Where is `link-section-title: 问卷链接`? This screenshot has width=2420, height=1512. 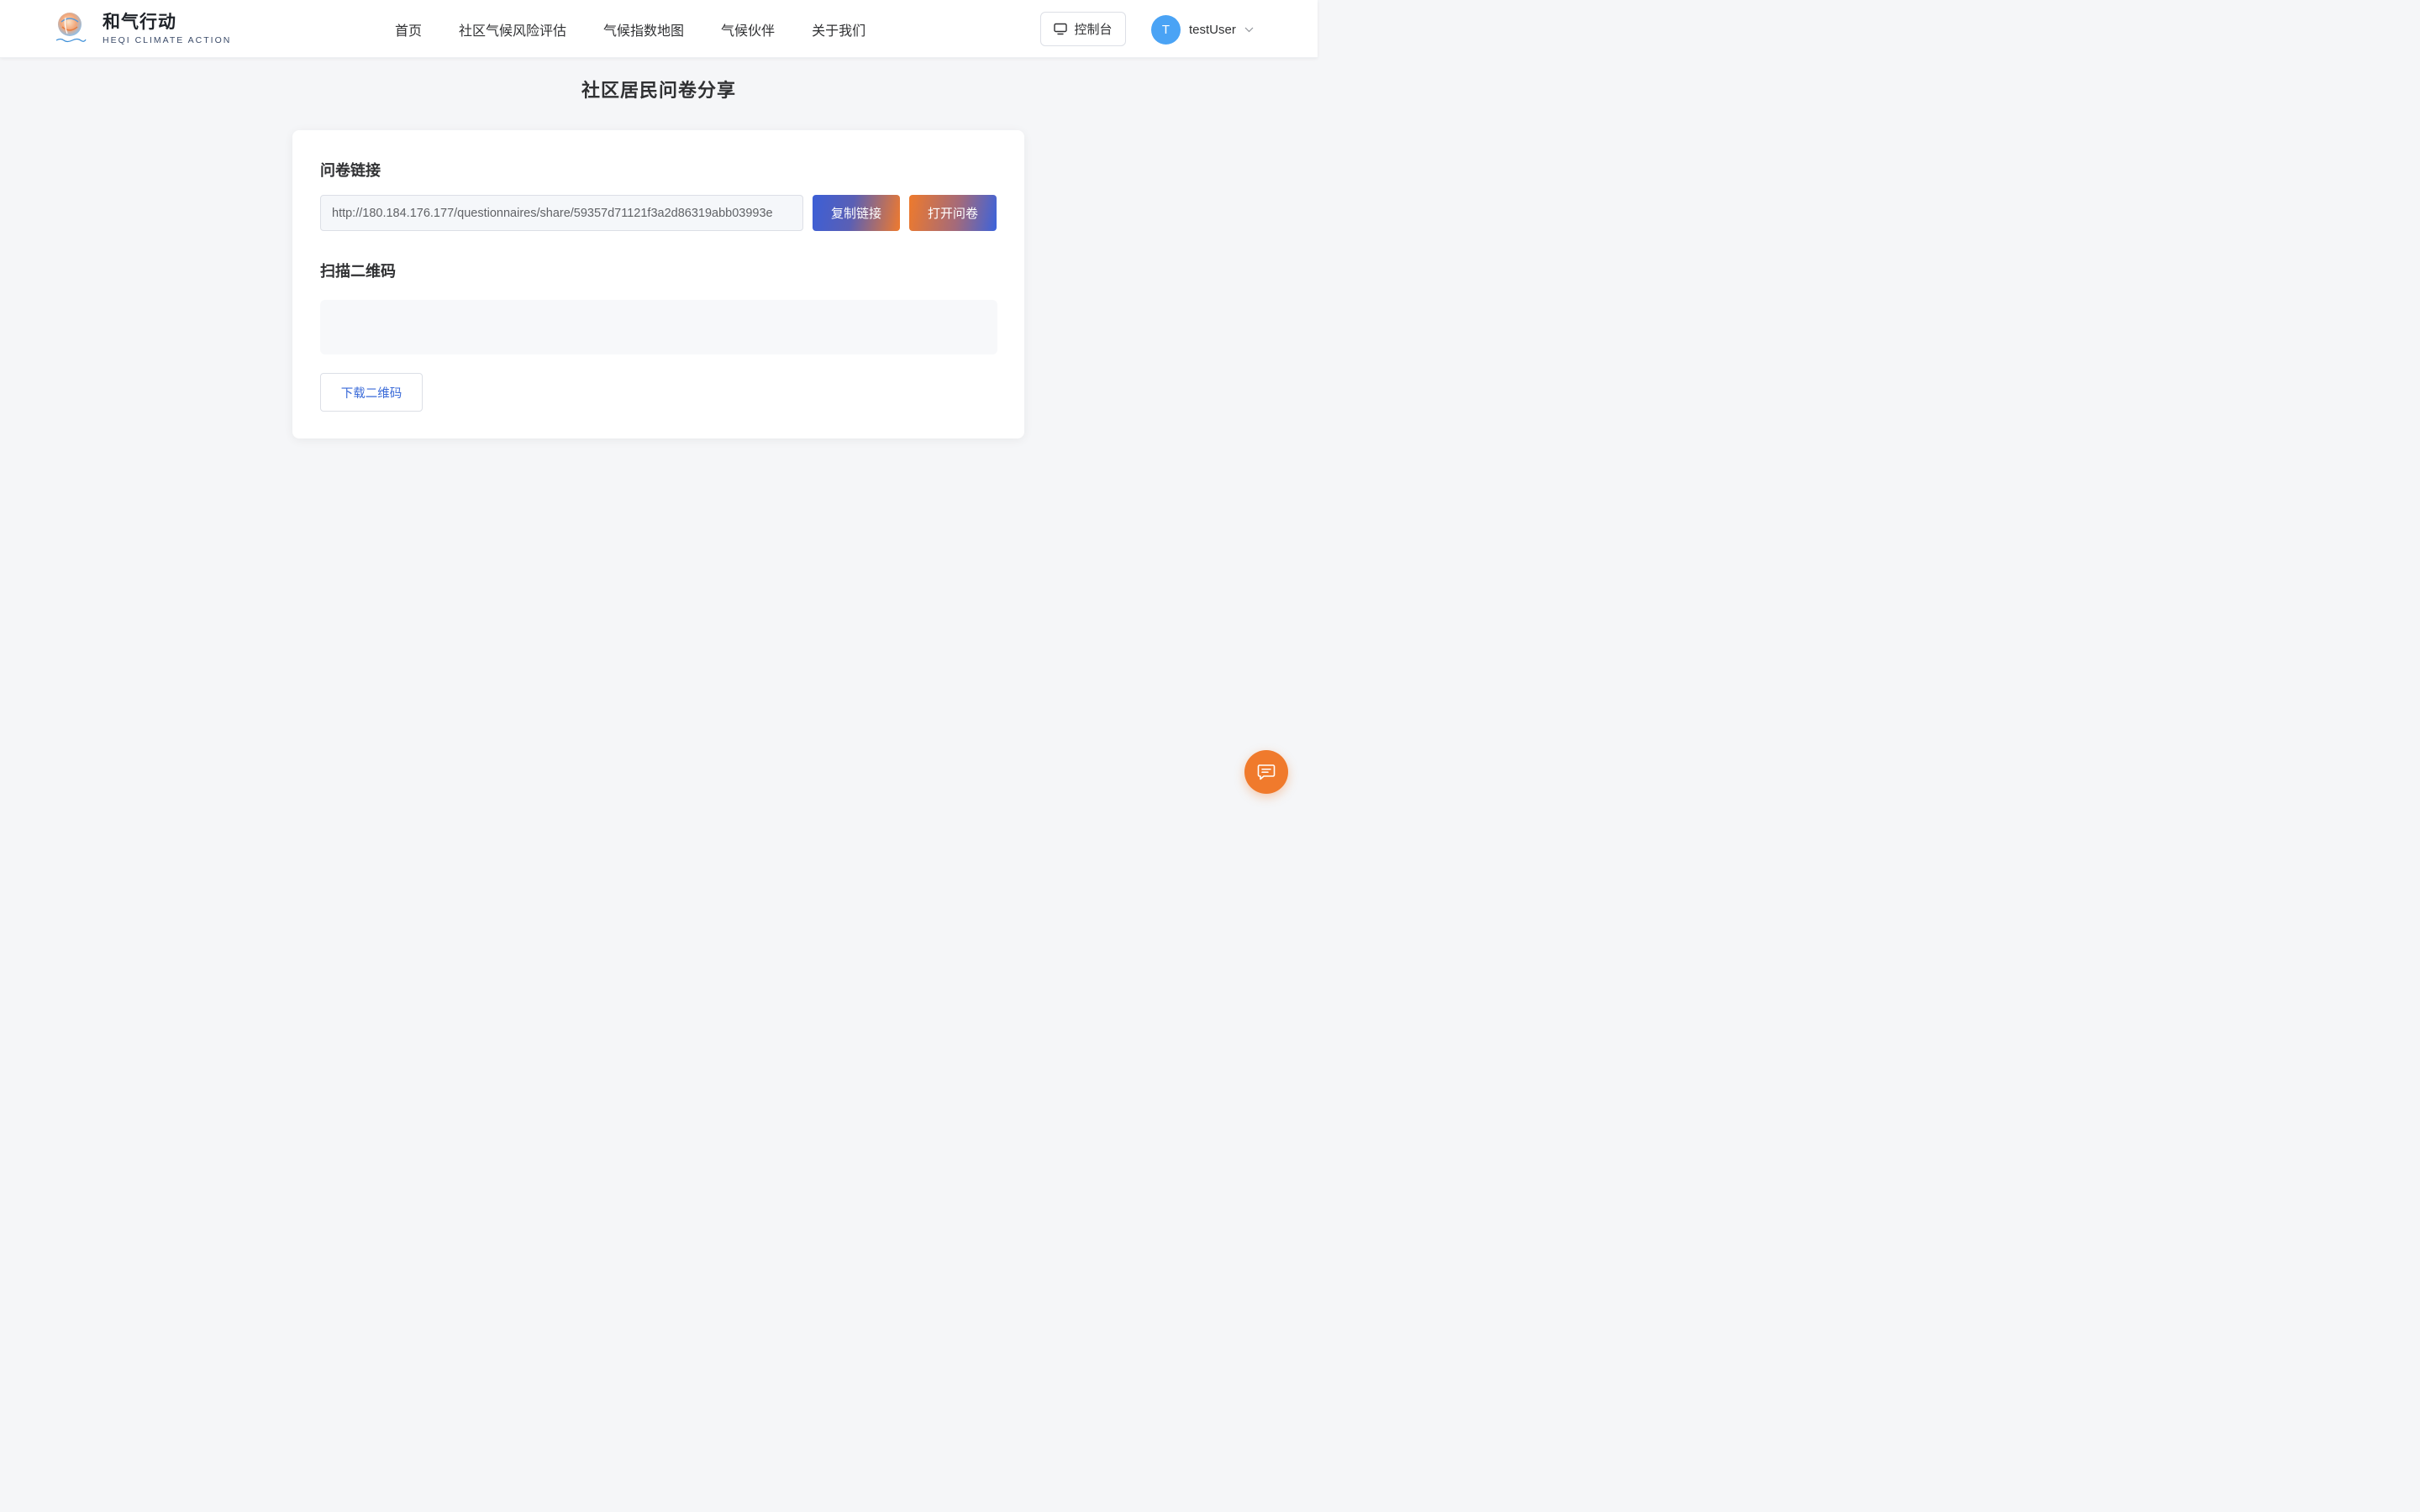
link-section-title: 问卷链接 is located at coordinates (351, 171).